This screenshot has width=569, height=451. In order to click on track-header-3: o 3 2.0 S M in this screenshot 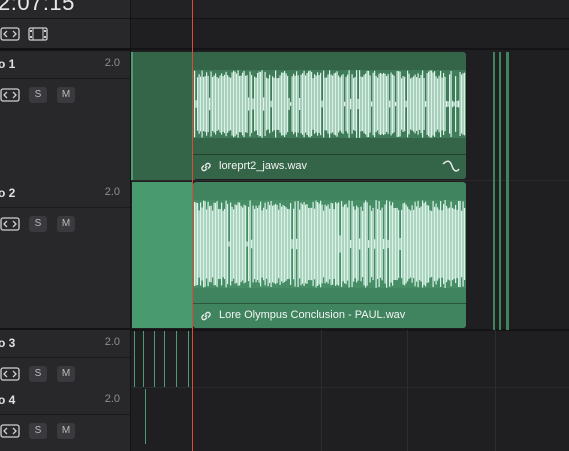, I will do `click(65, 359)`.